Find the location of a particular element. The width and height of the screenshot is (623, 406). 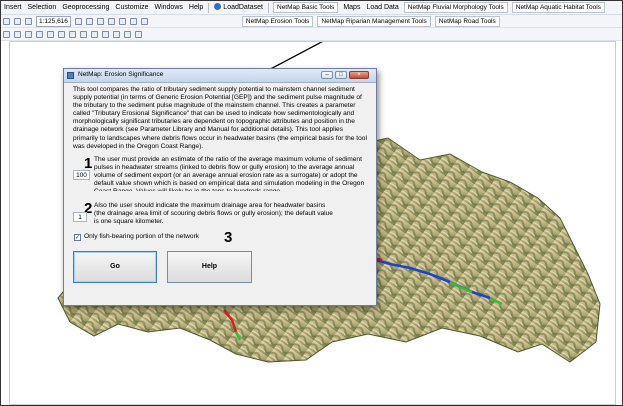

tools-toolbar is located at coordinates (311, 34).